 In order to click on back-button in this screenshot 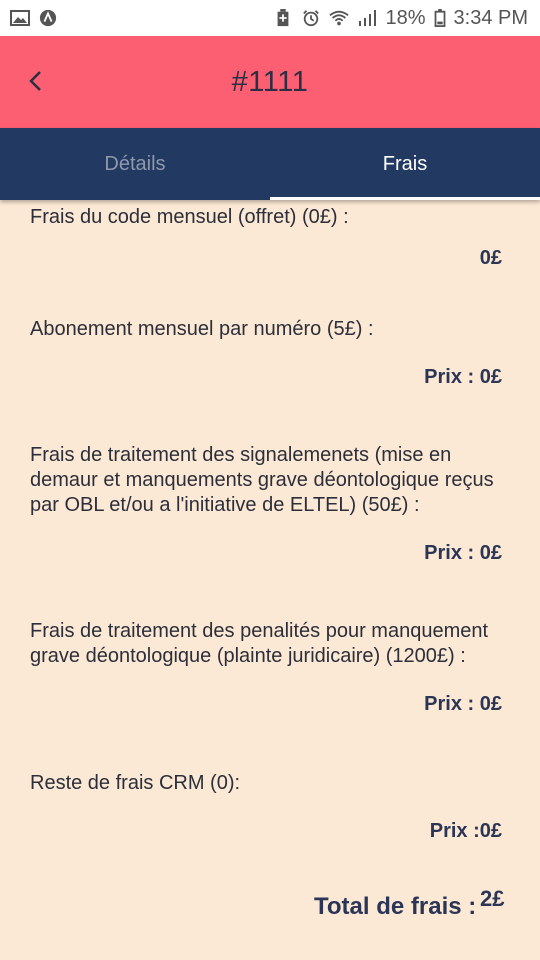, I will do `click(35, 81)`.